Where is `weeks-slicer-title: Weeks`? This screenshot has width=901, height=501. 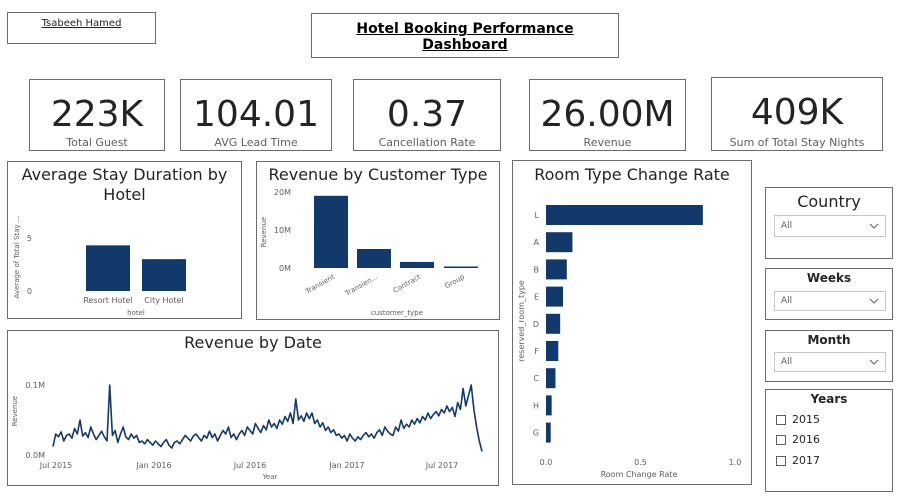
weeks-slicer-title: Weeks is located at coordinates (829, 278).